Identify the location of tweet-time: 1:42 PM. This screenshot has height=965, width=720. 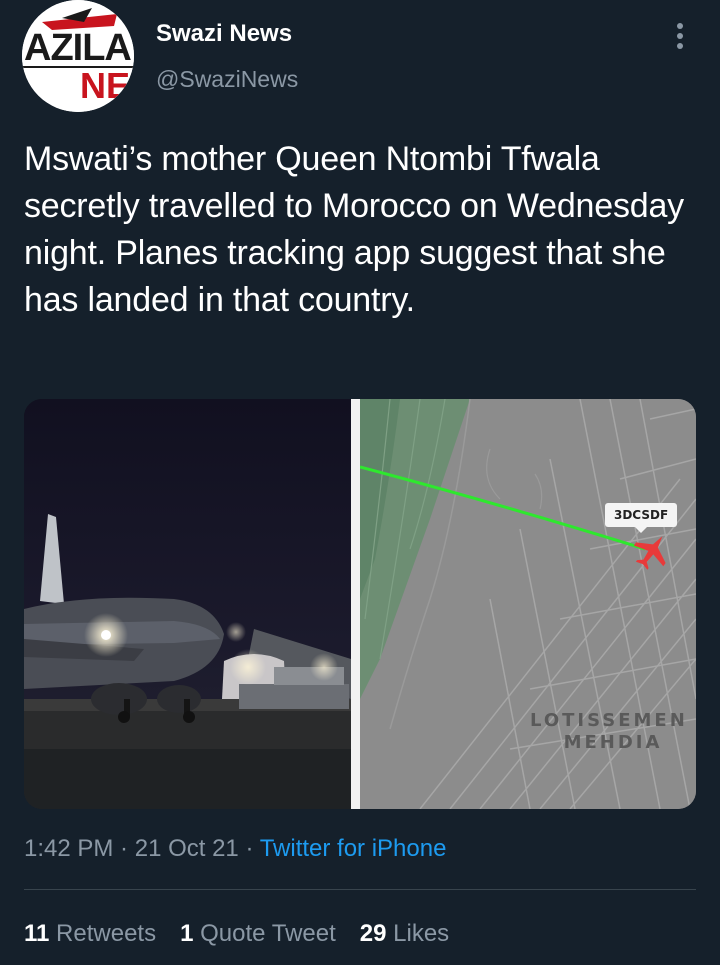
(68, 848).